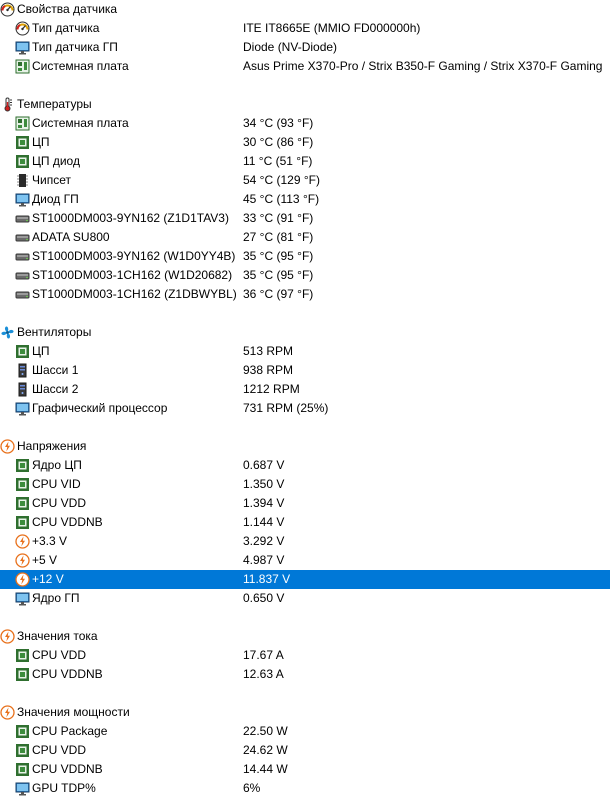  Describe the element at coordinates (305, 769) in the screenshot. I see `sensor-row: CPU VDDNB 14.44 W` at that location.